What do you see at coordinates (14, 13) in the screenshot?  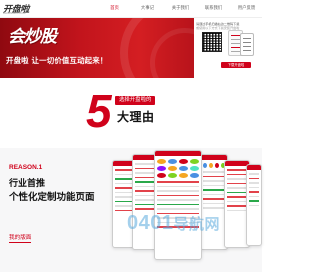 I see `logo-subtitle: KAIPANLA.COM` at bounding box center [14, 13].